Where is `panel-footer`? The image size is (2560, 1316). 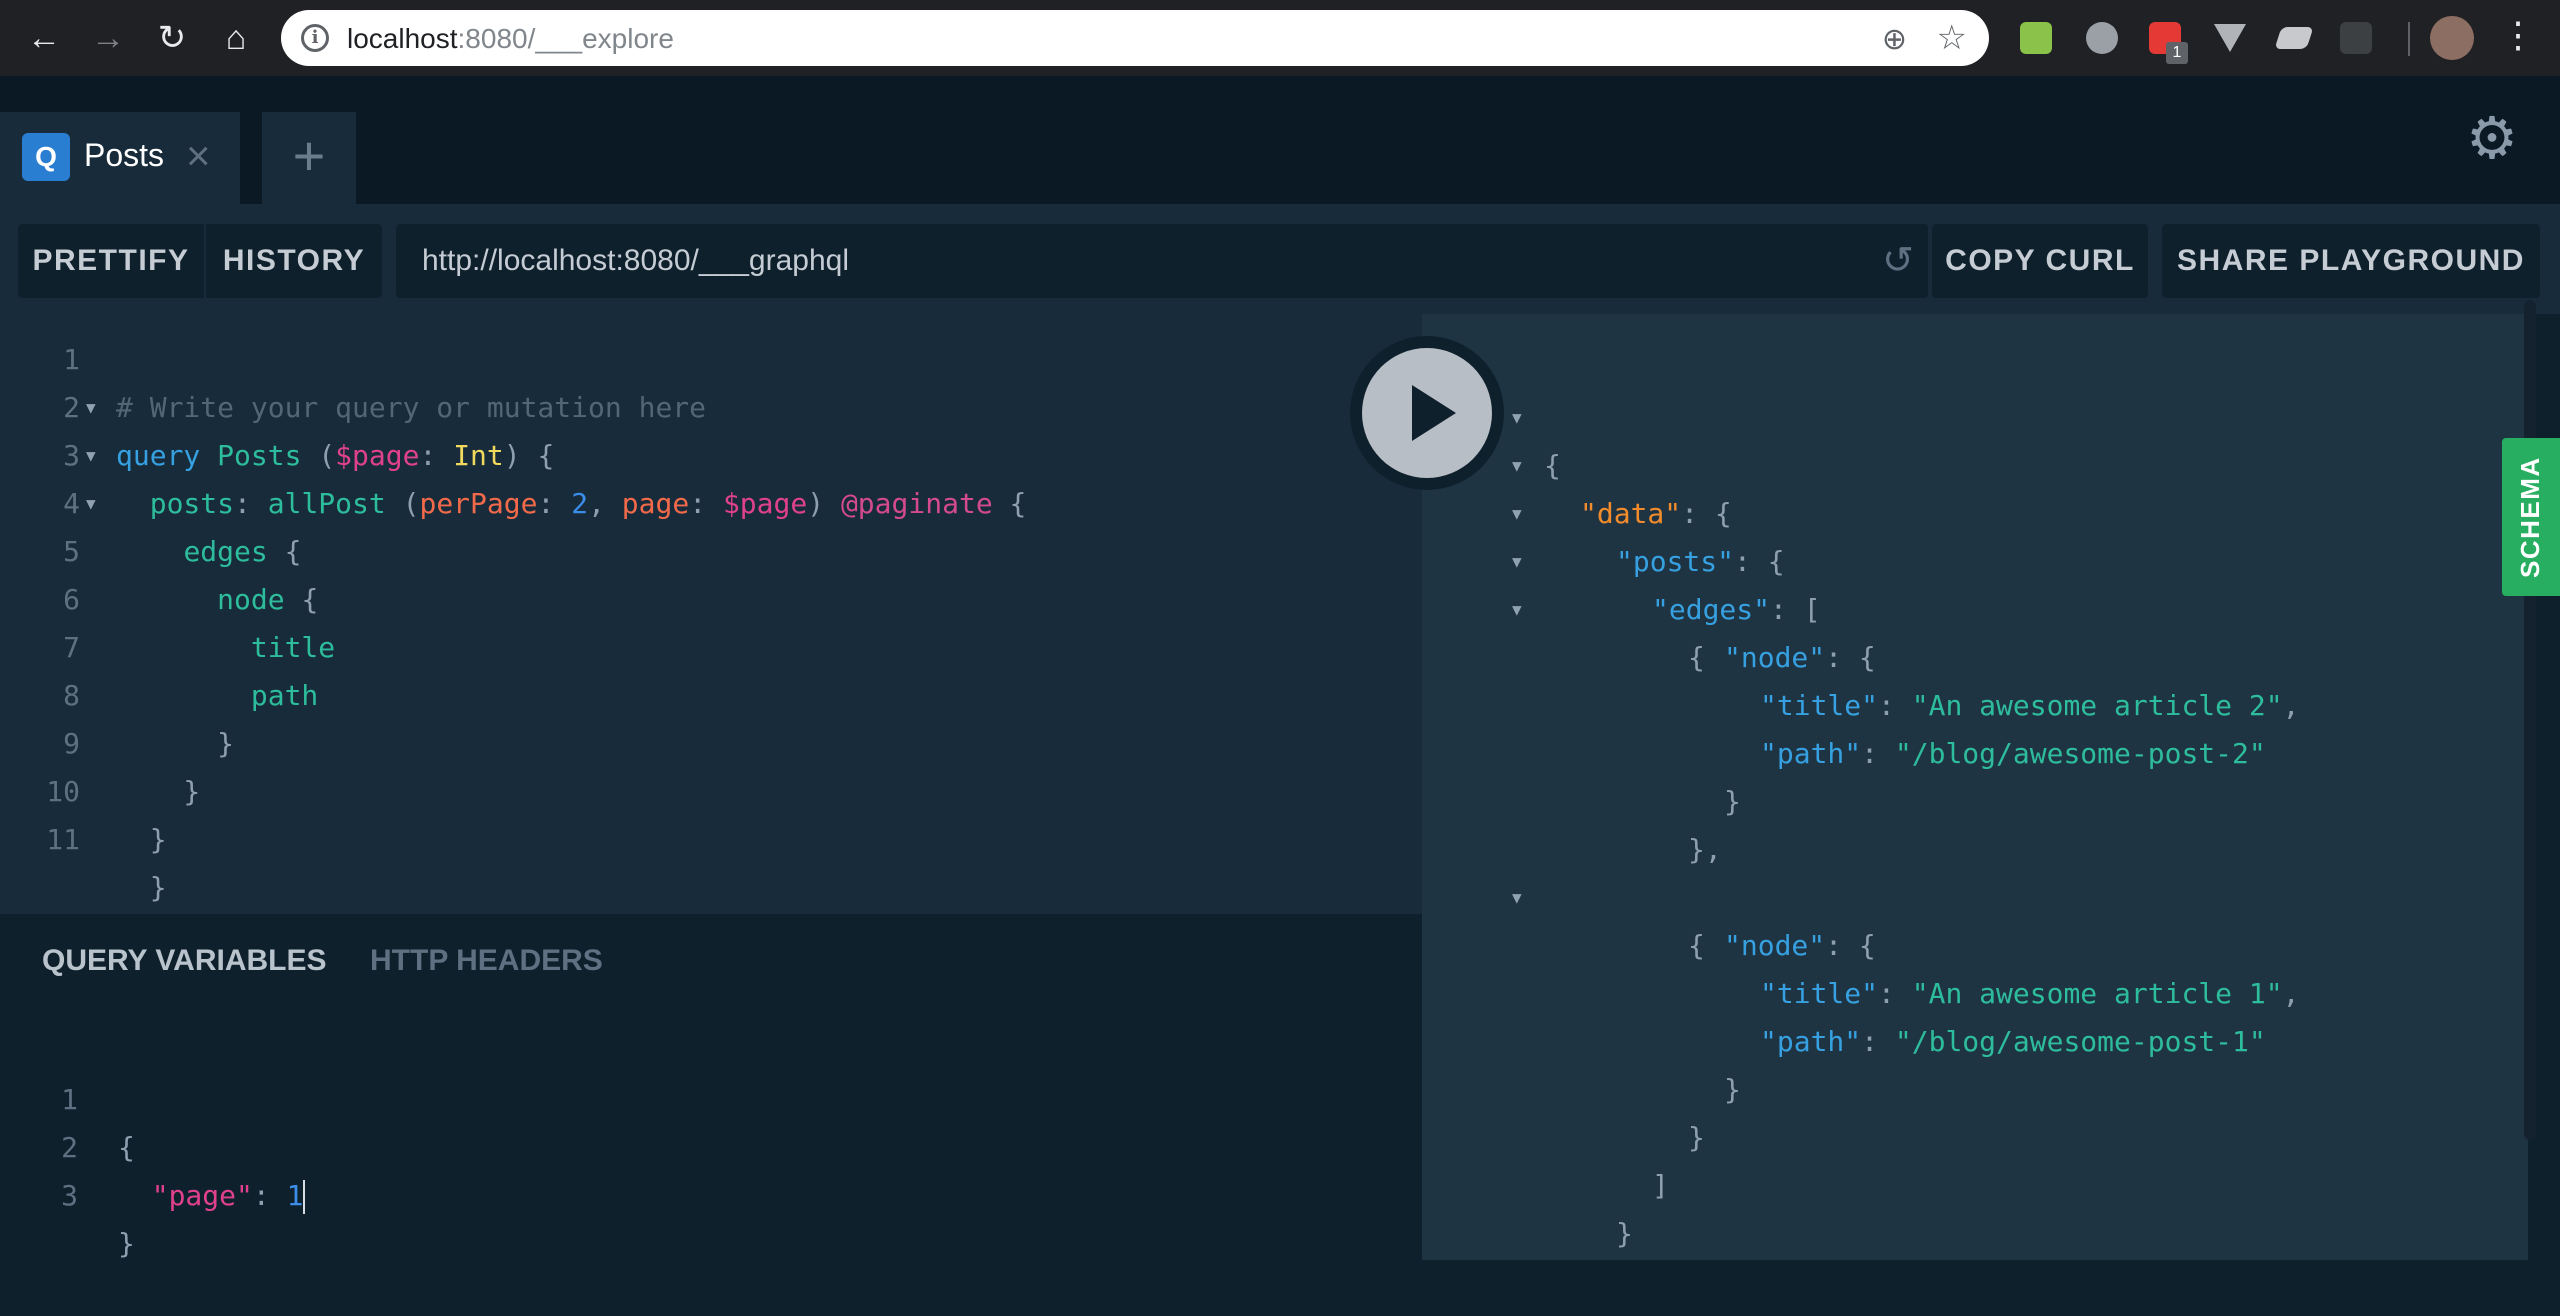 panel-footer is located at coordinates (1991, 1267).